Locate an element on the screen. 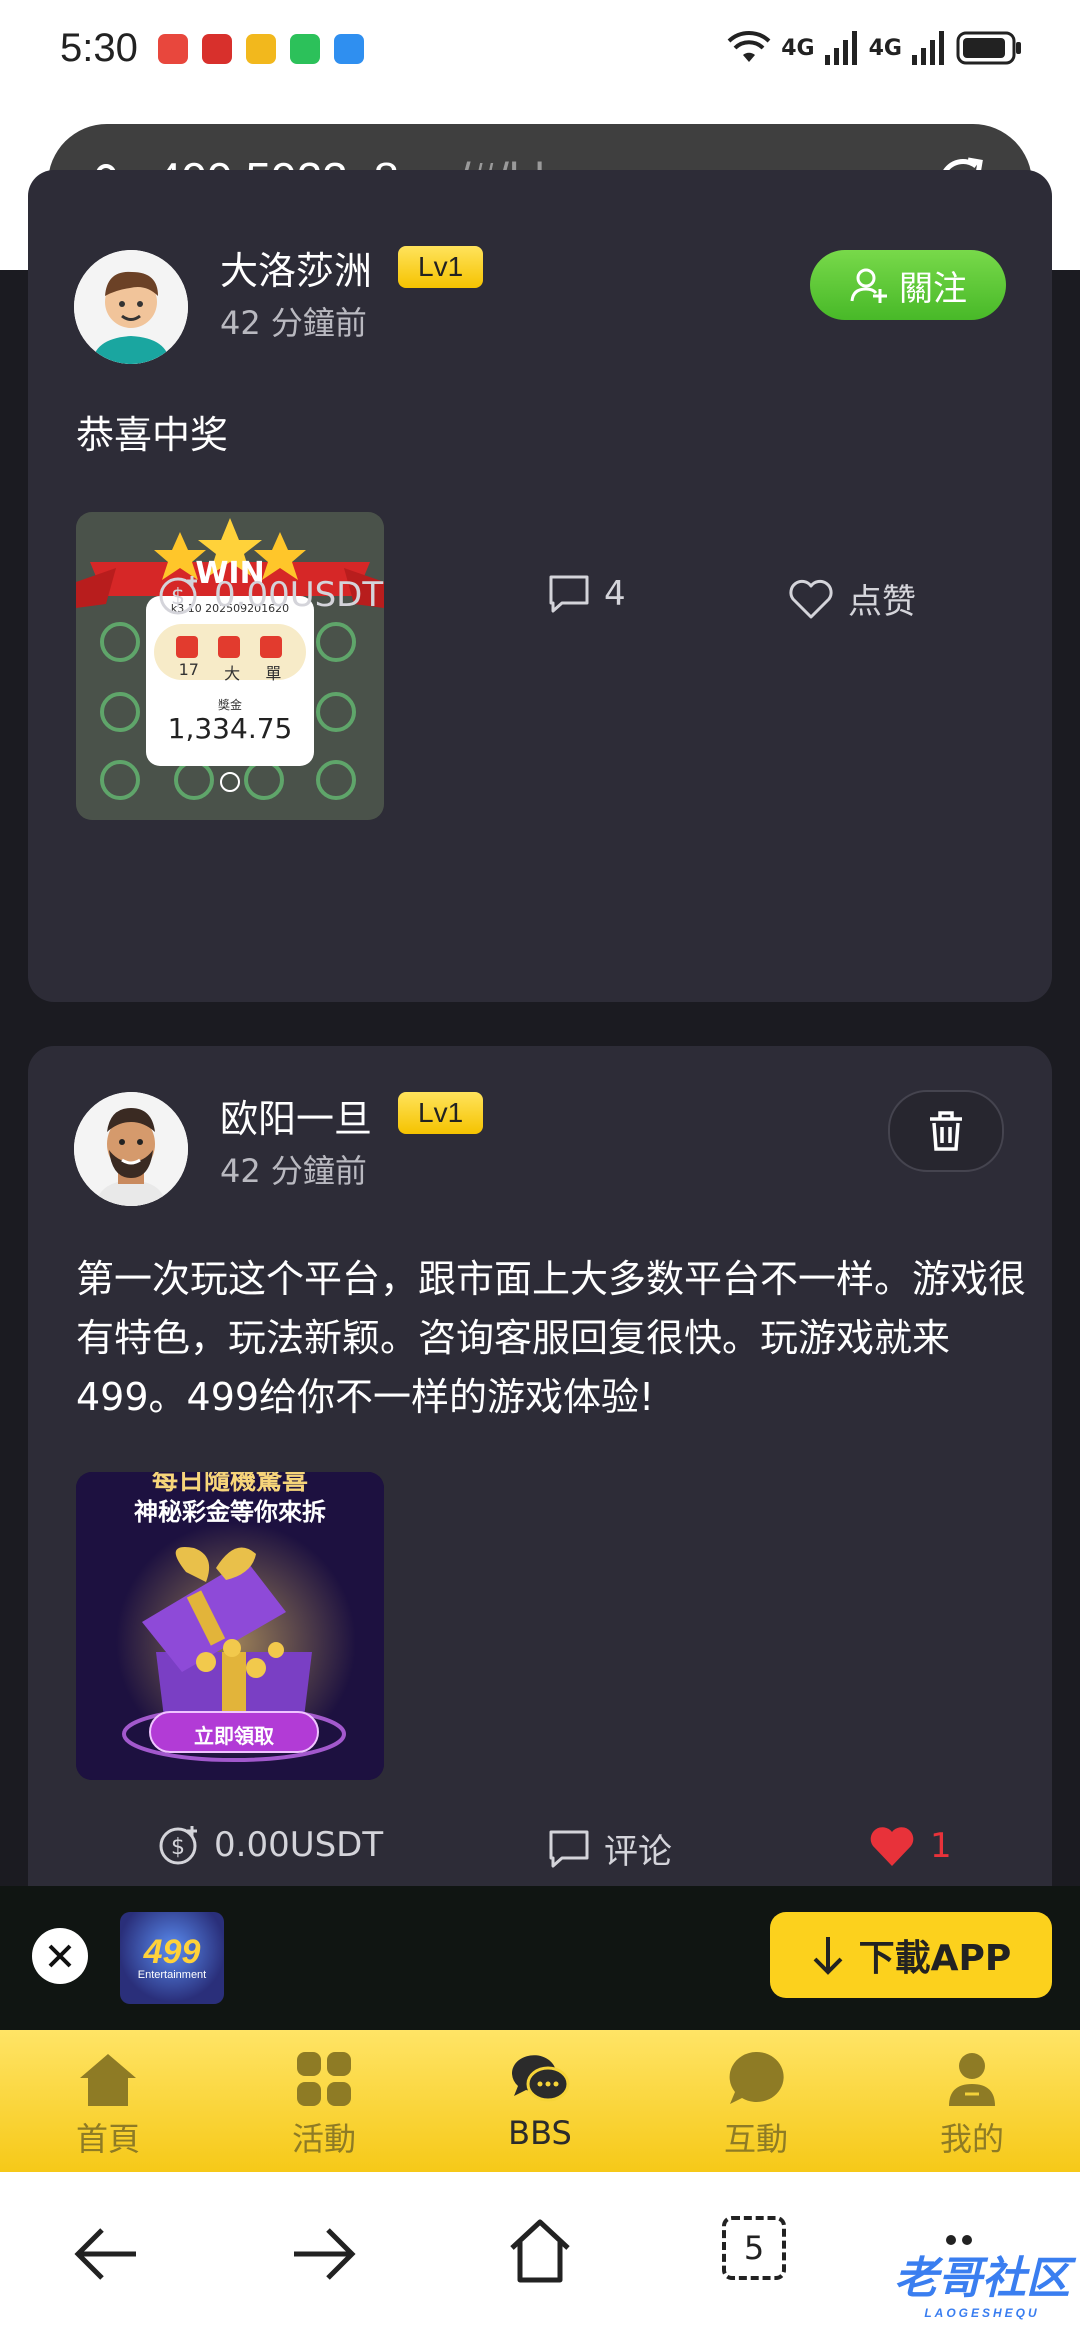 The image size is (1080, 2340). watermark: 老哥社区 LAOGESHEQU is located at coordinates (982, 2281).